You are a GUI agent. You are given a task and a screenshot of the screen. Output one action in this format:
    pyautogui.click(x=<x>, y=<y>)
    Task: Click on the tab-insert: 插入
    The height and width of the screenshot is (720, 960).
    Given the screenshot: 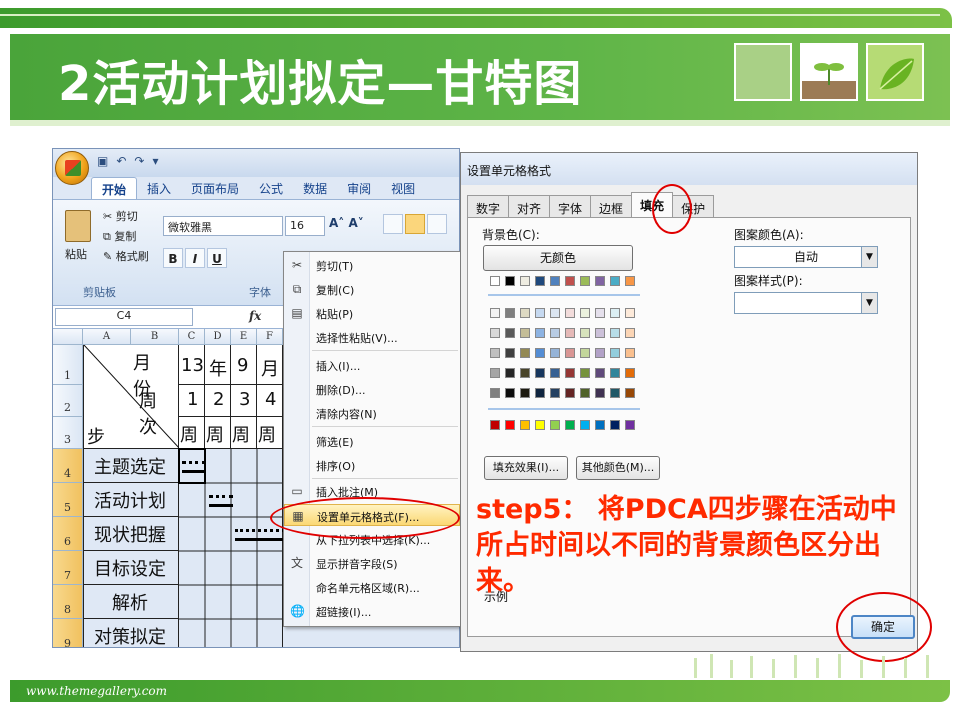 What is the action you would take?
    pyautogui.click(x=159, y=188)
    